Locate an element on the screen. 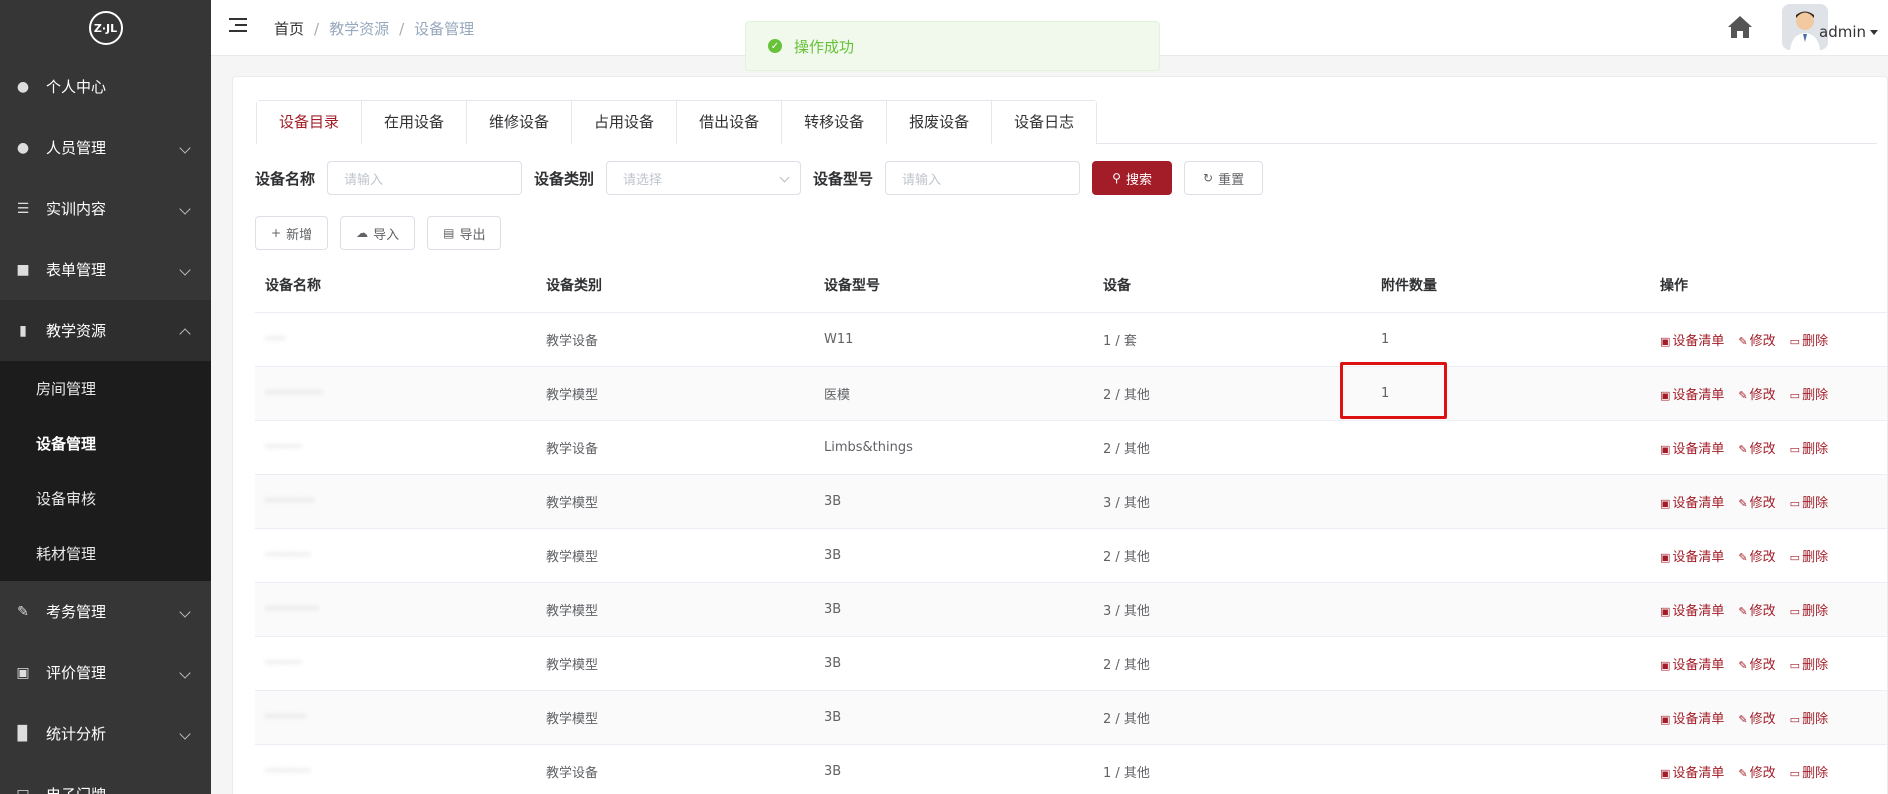 Image resolution: width=1888 pixels, height=794 pixels. check-circle-icon: ✓ is located at coordinates (775, 46).